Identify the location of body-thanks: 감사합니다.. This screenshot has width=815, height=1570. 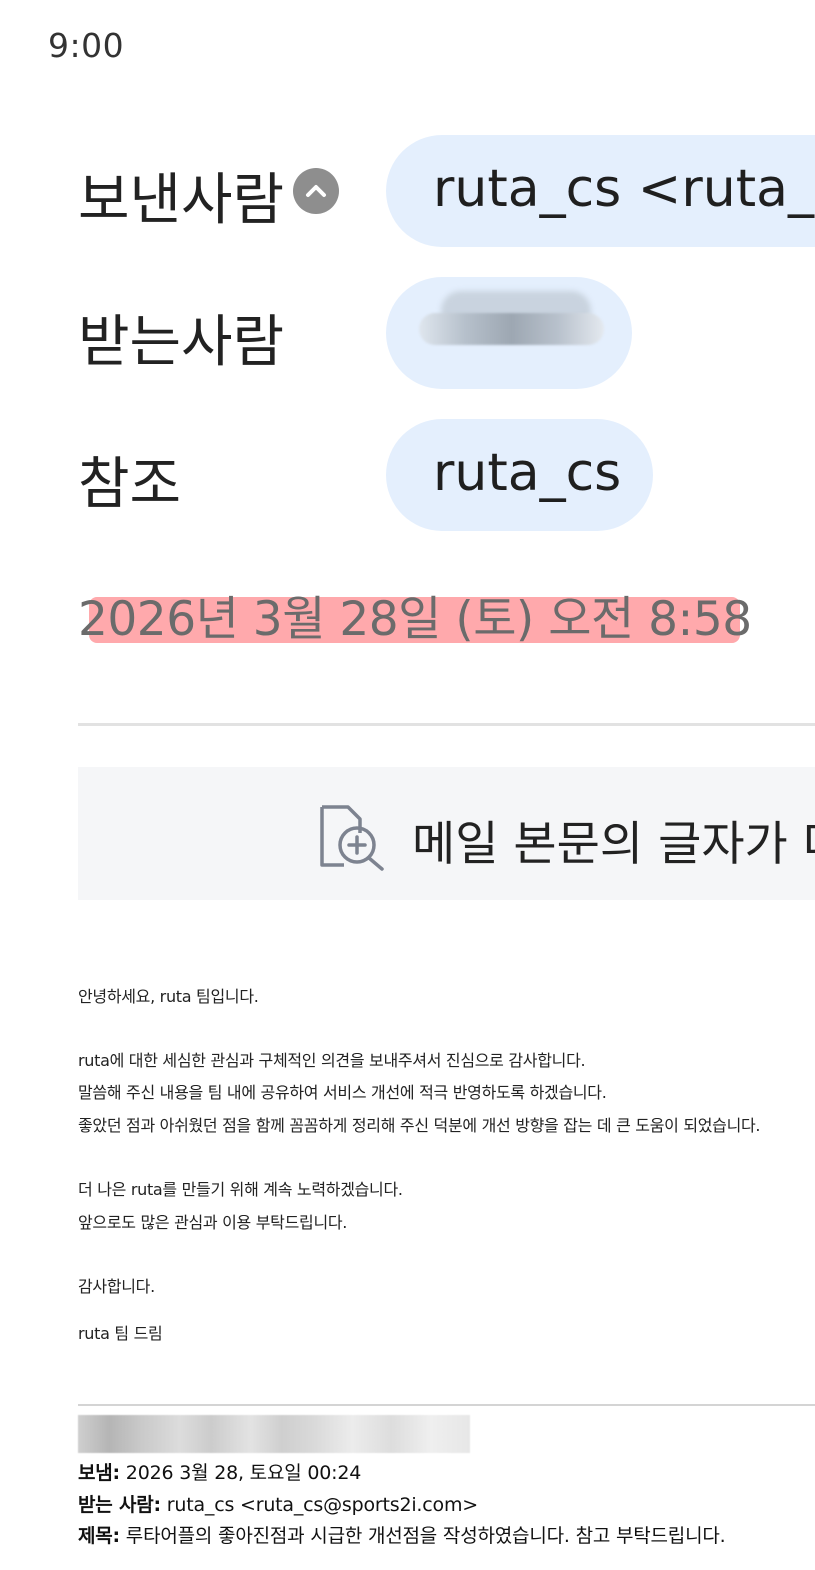
(116, 1286).